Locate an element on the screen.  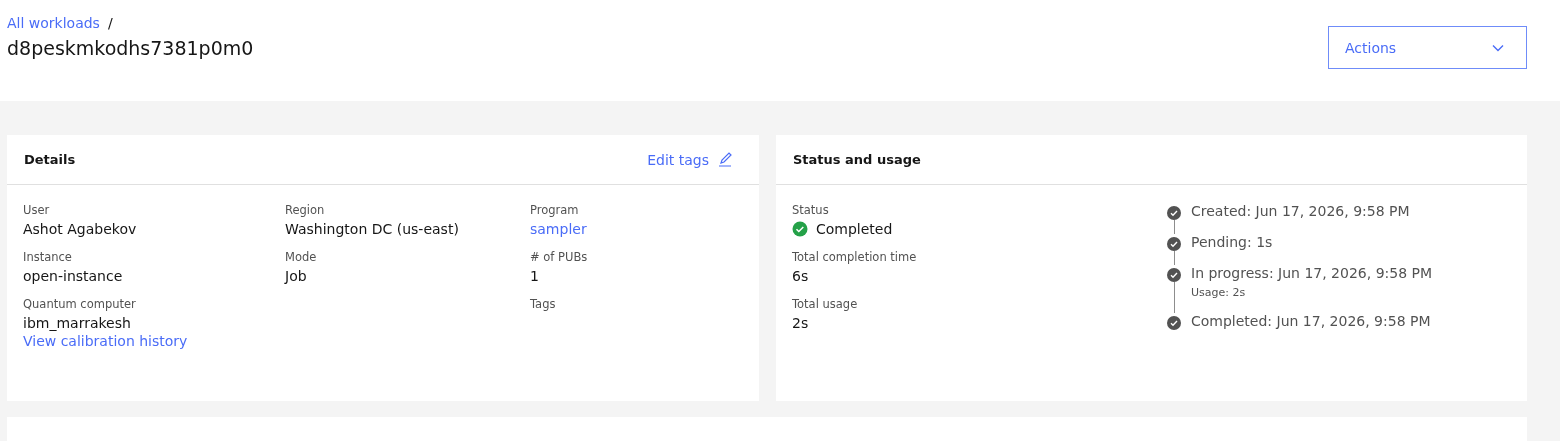
timeline-event: Pending: 1s is located at coordinates (1232, 242).